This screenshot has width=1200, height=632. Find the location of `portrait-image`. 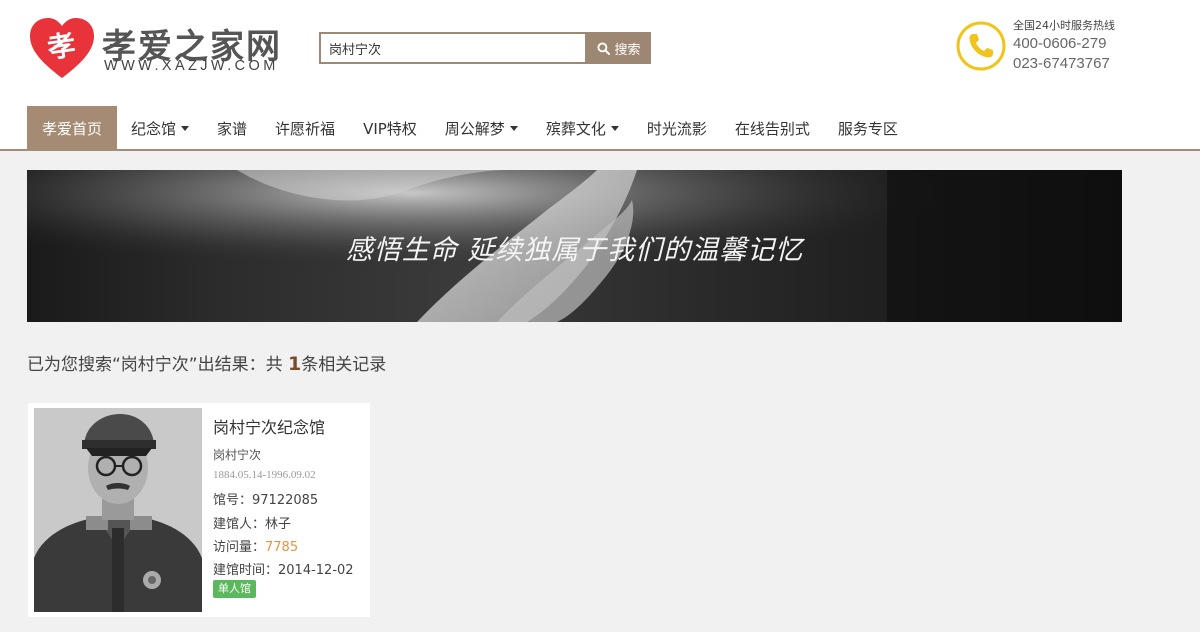

portrait-image is located at coordinates (118, 510).